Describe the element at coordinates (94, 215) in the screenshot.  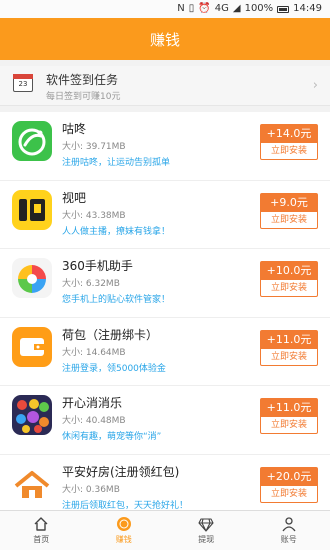
I see `app-size: 大小: 43.38MB` at that location.